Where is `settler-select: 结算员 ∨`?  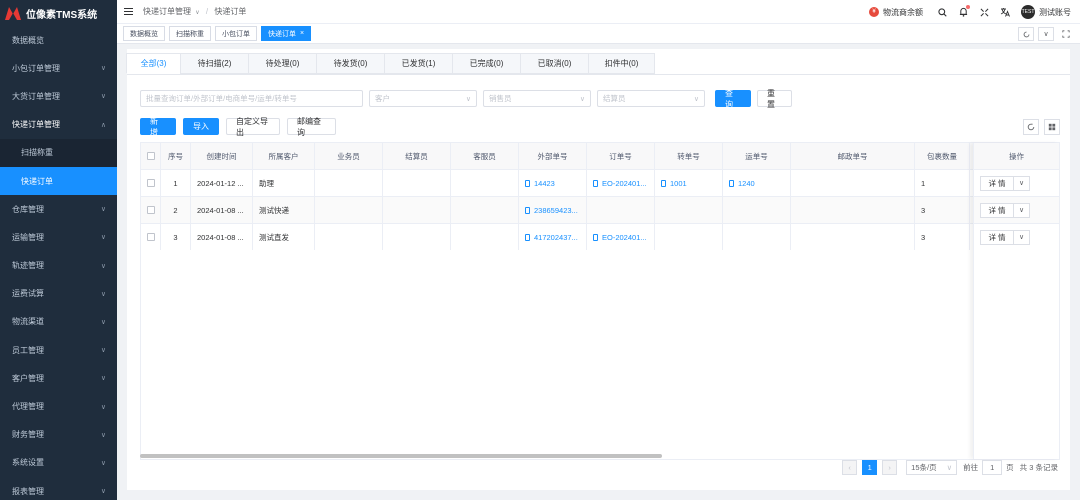 settler-select: 结算员 ∨ is located at coordinates (651, 98).